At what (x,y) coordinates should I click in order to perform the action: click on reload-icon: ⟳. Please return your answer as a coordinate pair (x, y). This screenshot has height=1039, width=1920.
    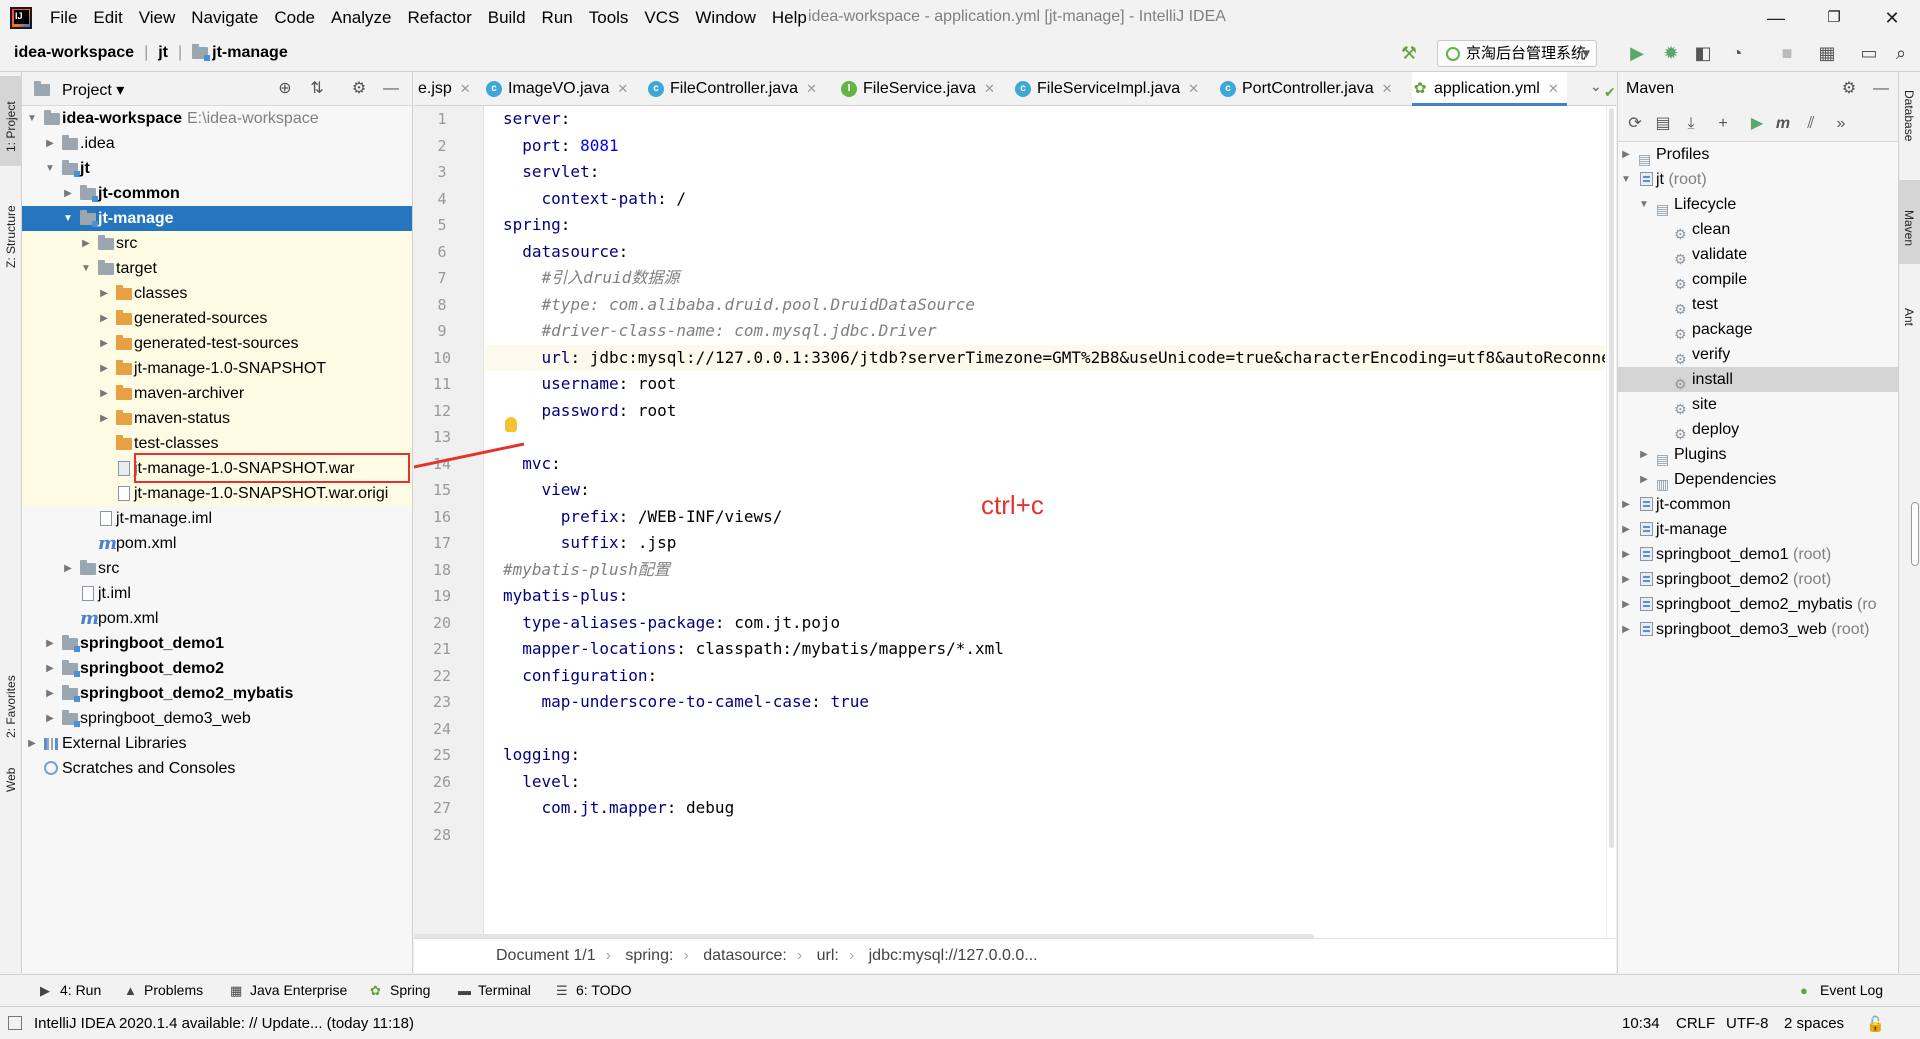
    Looking at the image, I should click on (1635, 124).